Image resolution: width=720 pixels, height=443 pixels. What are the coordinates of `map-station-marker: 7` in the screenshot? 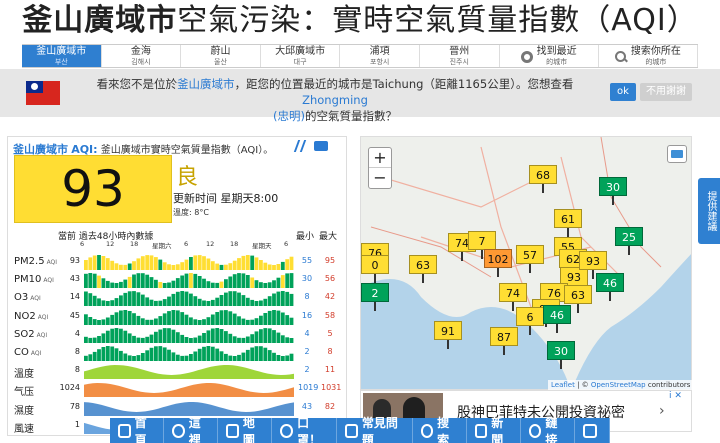 It's located at (482, 245).